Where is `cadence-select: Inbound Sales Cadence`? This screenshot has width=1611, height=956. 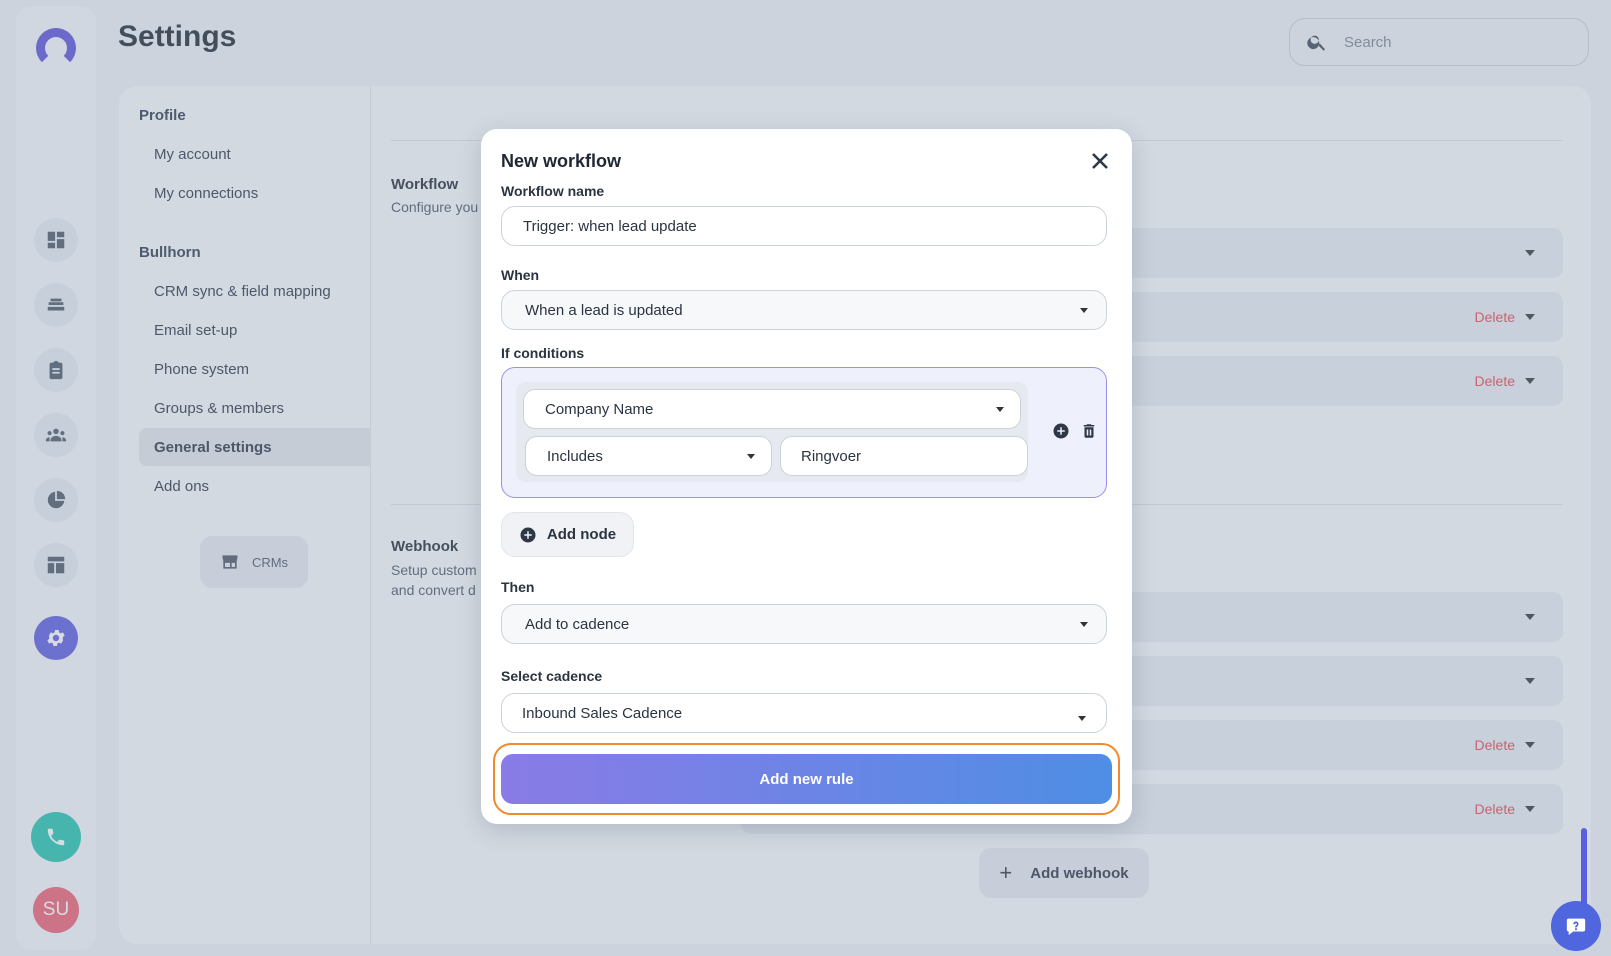 cadence-select: Inbound Sales Cadence is located at coordinates (804, 713).